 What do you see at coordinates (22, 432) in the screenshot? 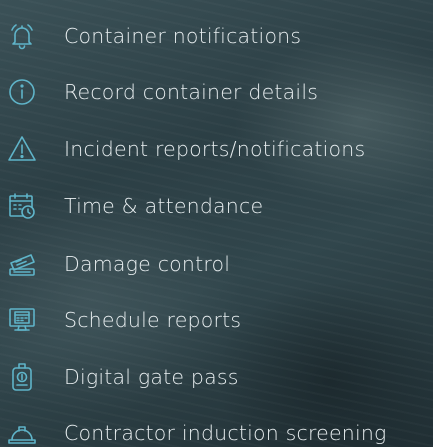
I see `hard-hat-icon` at bounding box center [22, 432].